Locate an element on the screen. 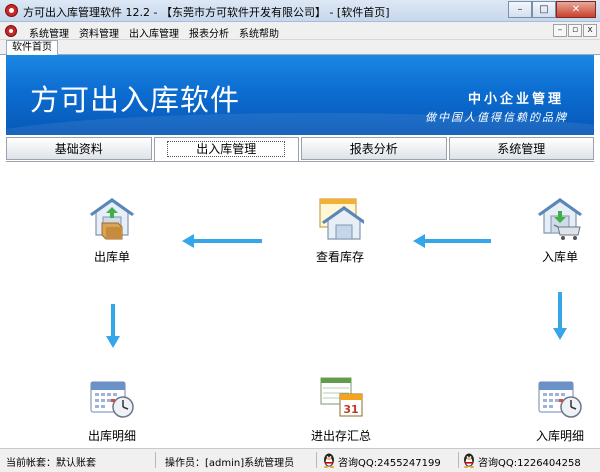 This screenshot has width=600, height=472. arrow-outbound-to-detail is located at coordinates (113, 326).